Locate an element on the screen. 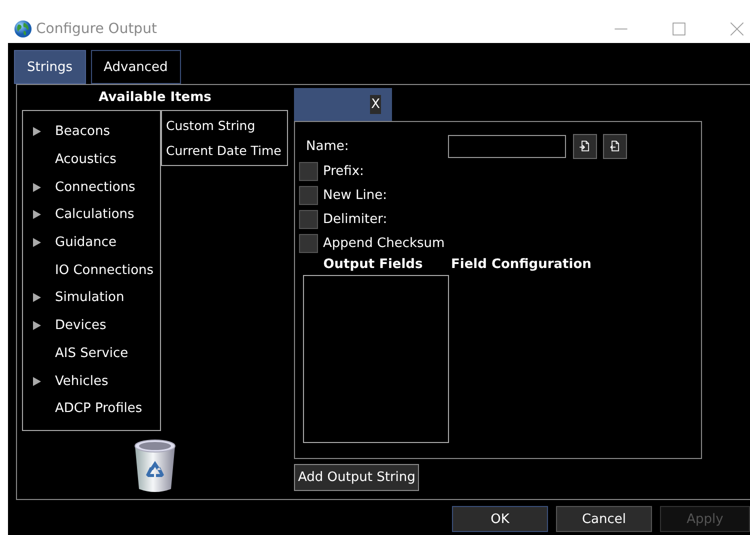 The height and width of the screenshot is (535, 750). checkbox-label: Delimiter: is located at coordinates (355, 219).